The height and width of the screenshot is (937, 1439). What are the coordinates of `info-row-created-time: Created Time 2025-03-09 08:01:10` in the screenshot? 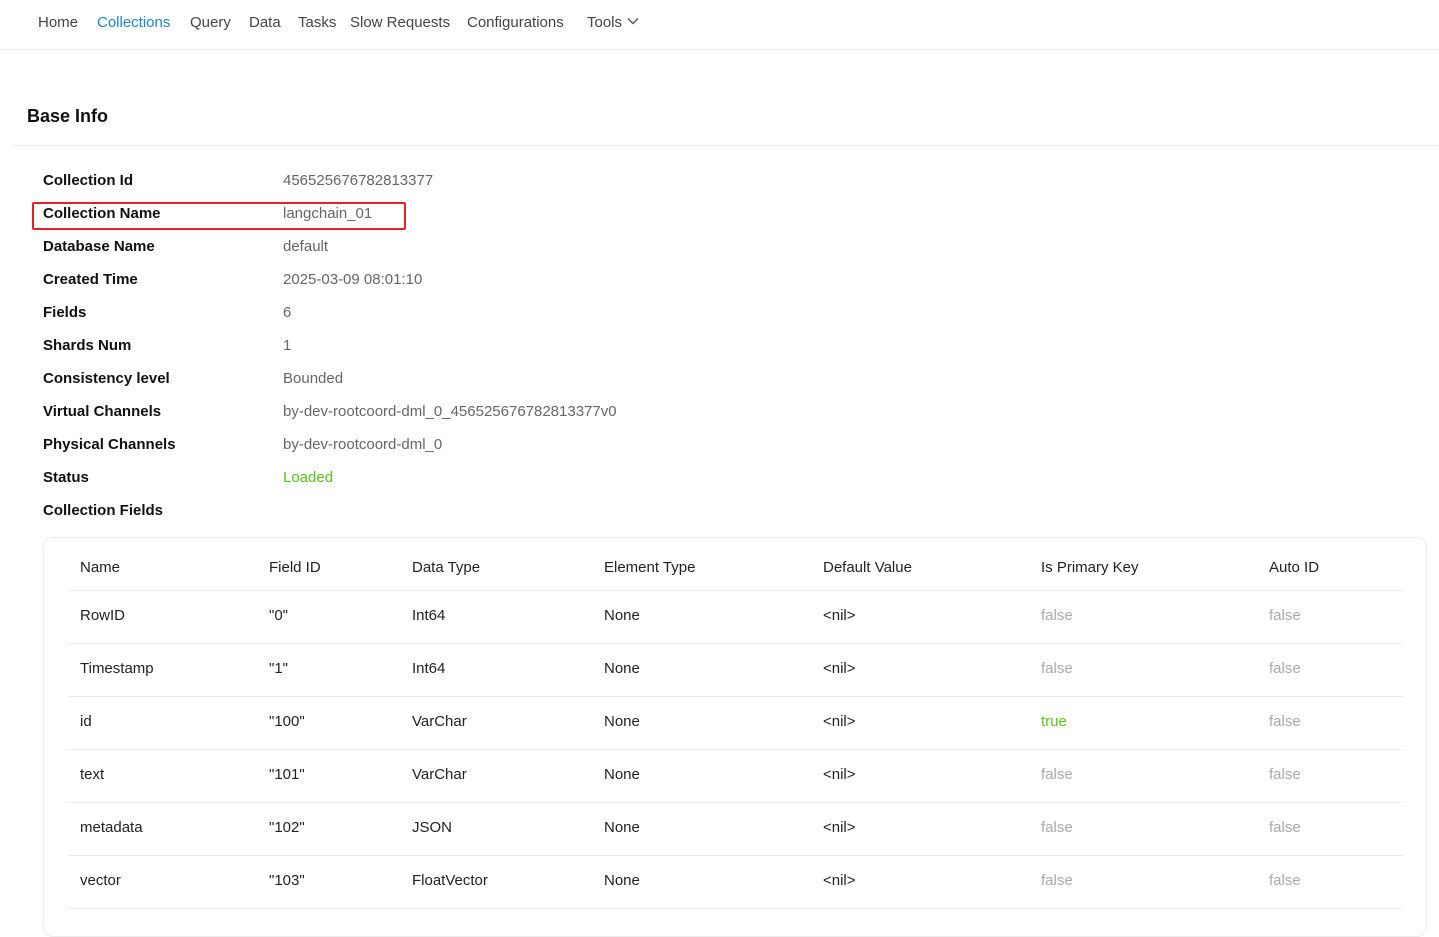 It's located at (493, 280).